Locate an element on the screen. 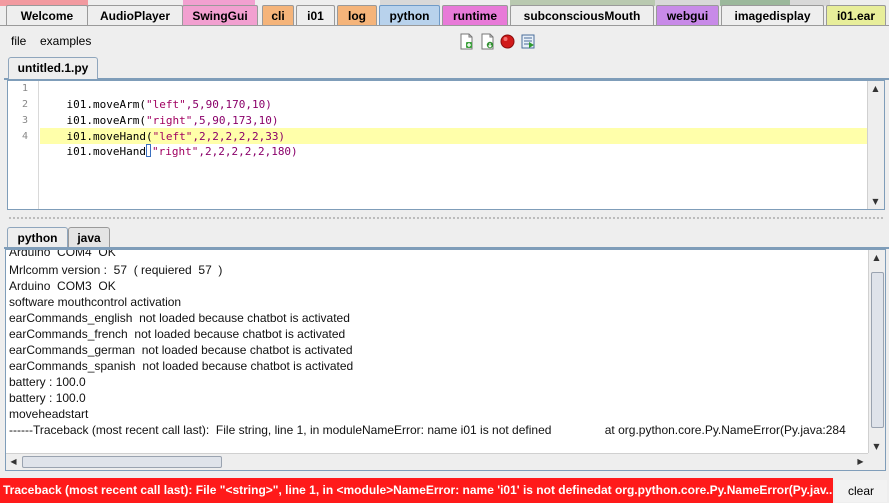 The image size is (889, 503). tab-runtime: runtime is located at coordinates (475, 15).